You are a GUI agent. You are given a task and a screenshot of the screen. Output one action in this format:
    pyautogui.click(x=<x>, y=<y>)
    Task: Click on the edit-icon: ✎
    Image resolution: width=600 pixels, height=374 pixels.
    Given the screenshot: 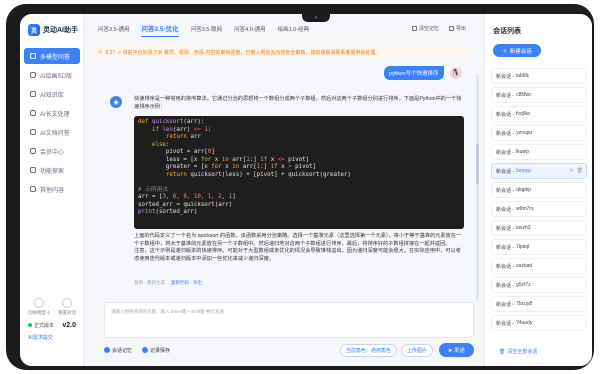 What is the action you would take?
    pyautogui.click(x=571, y=171)
    